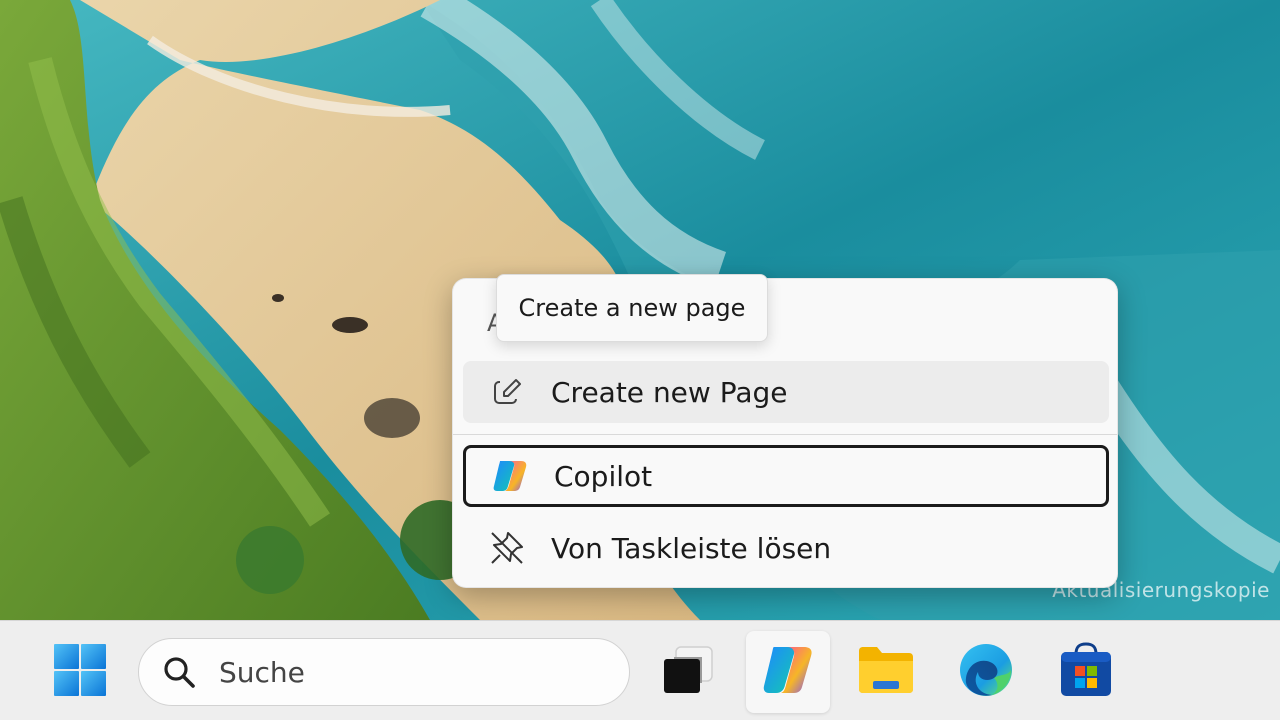  I want to click on taskbar: Suche, so click(640, 670).